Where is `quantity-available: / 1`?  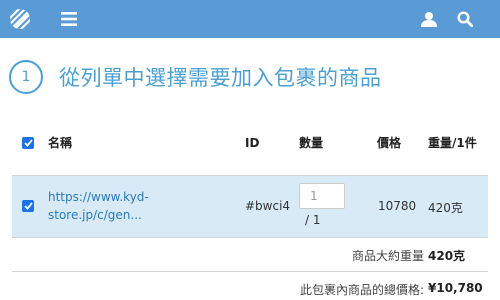
quantity-available: / 1 is located at coordinates (313, 220).